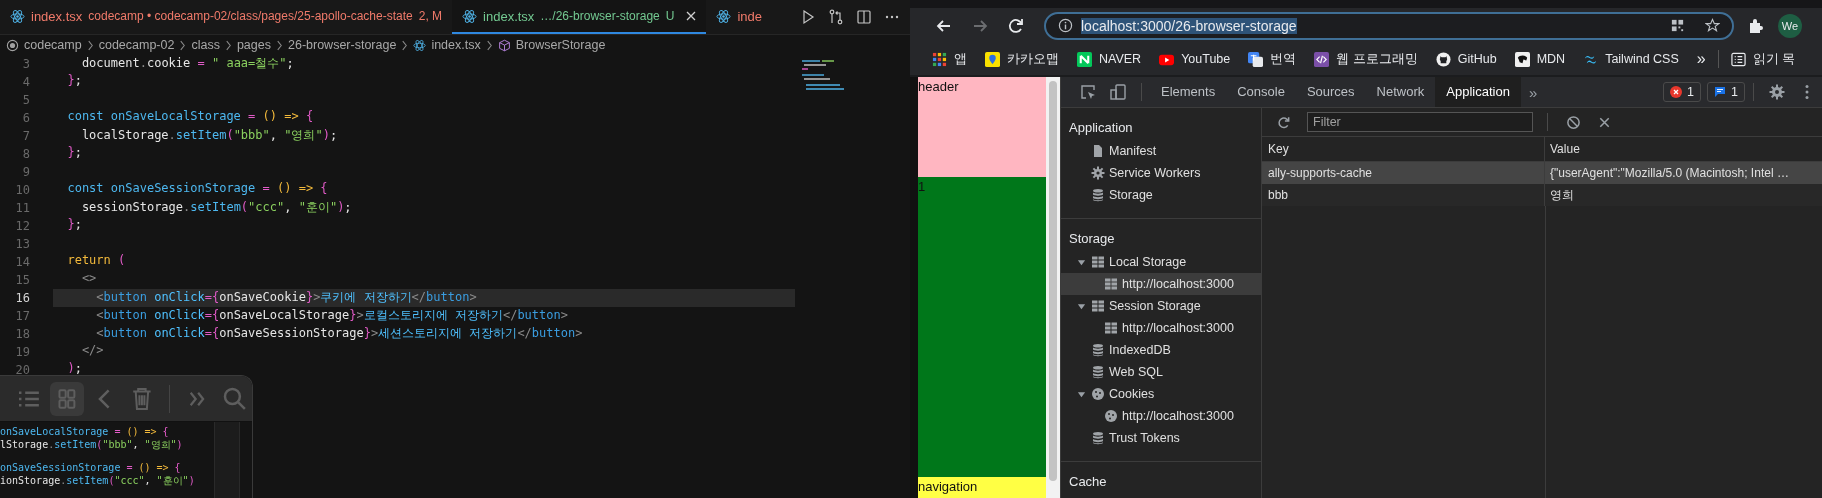 The image size is (1822, 498). What do you see at coordinates (1443, 59) in the screenshot?
I see `cat-icon` at bounding box center [1443, 59].